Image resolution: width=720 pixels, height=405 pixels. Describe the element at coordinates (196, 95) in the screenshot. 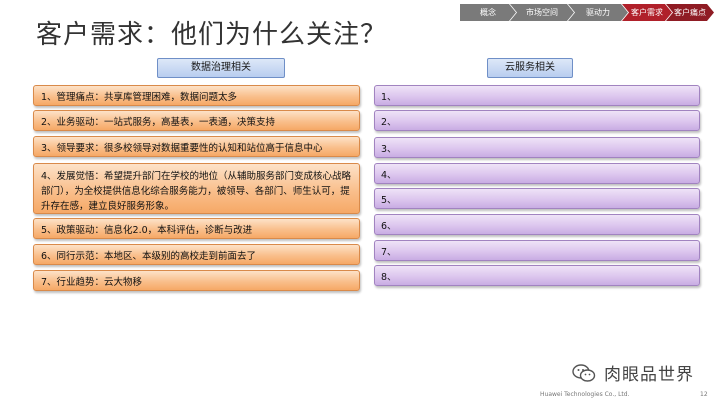

I see `need-item-1: 1、管理痛点：共享库管理困难，数据问题太多` at that location.